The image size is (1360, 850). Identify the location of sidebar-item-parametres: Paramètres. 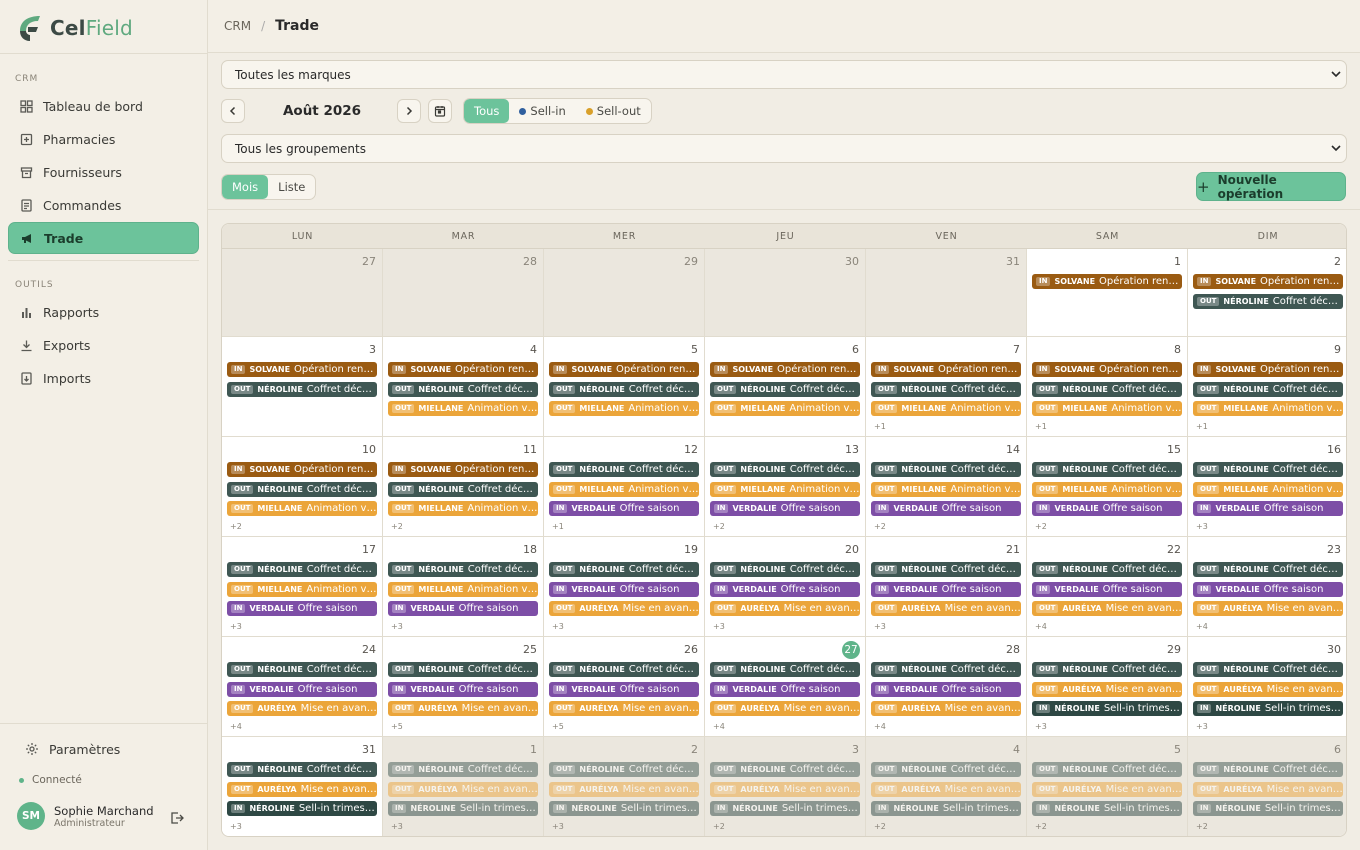
(109, 749).